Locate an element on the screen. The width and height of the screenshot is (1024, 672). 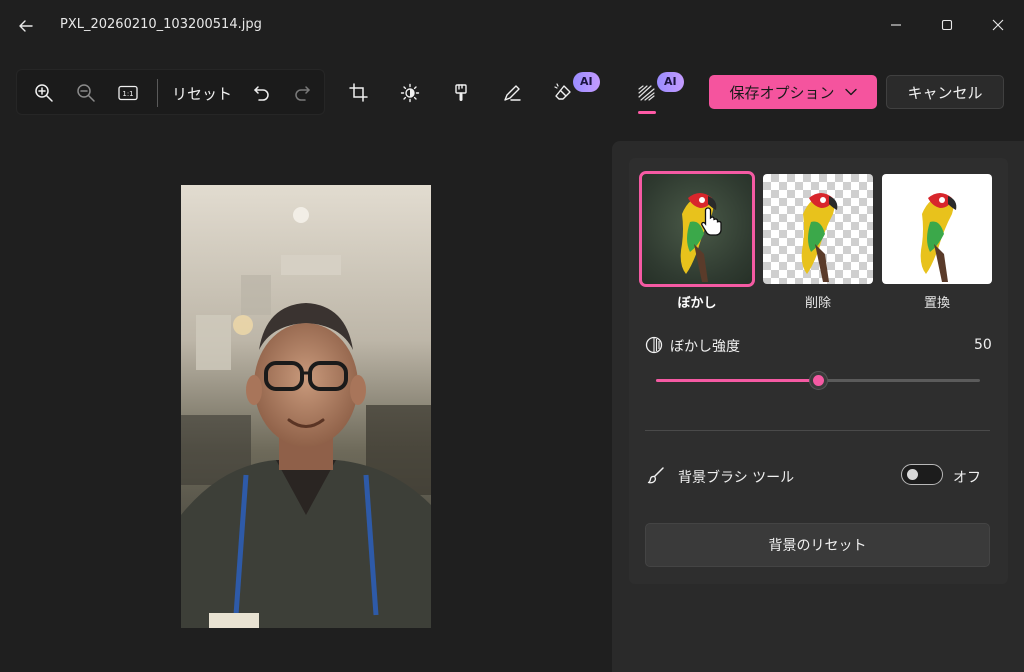
undo-button is located at coordinates (262, 93).